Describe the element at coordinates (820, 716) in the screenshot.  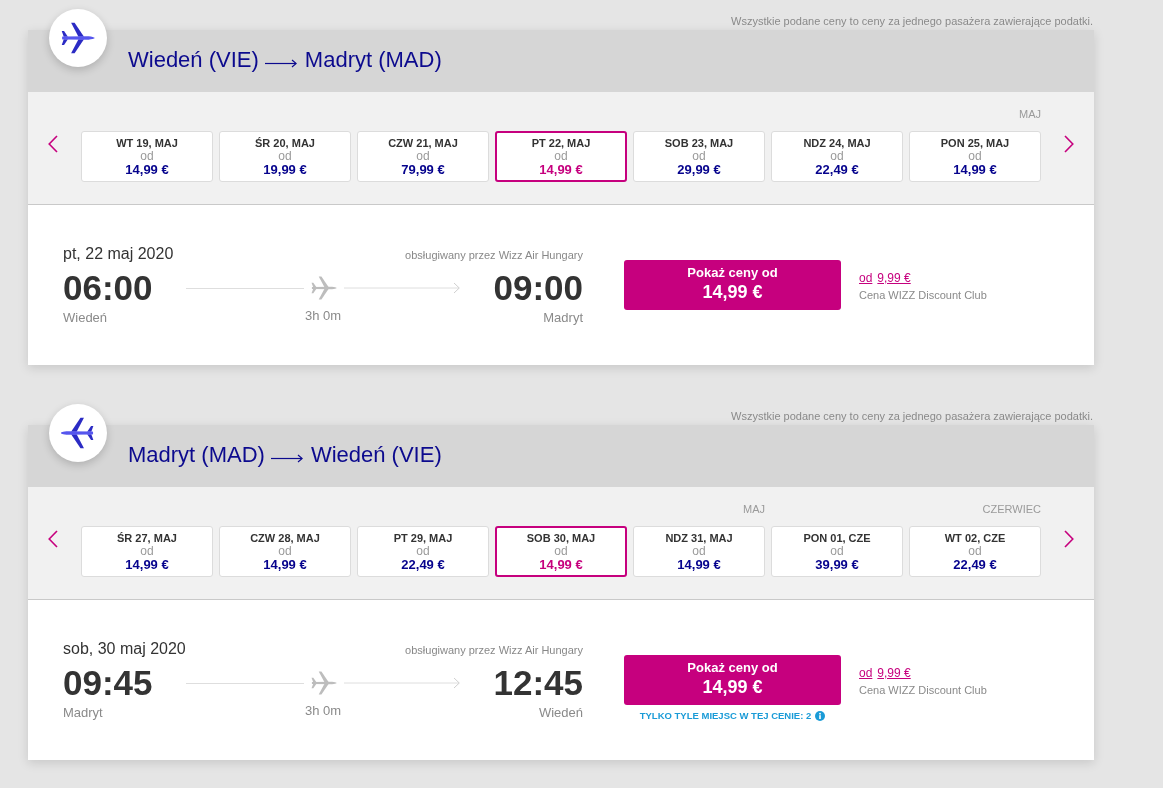
I see `info-icon` at that location.